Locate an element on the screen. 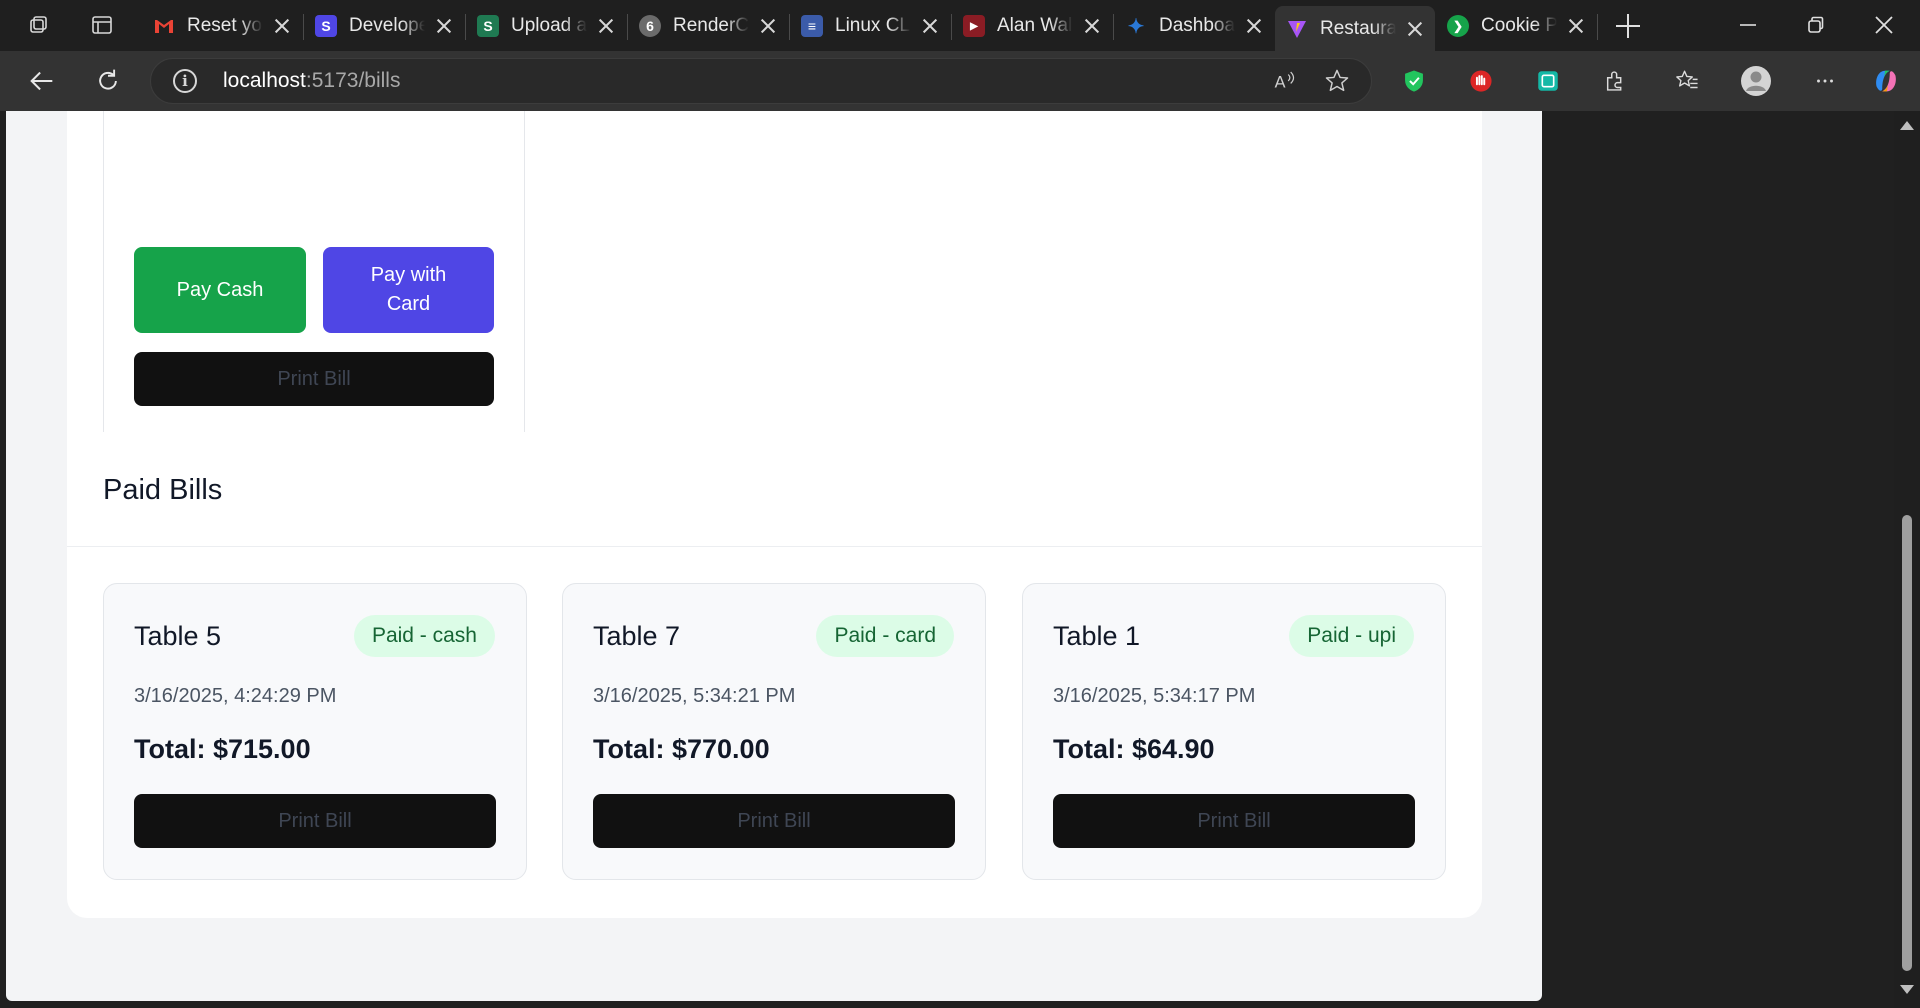 The width and height of the screenshot is (1920, 1008). svg-text: A is located at coordinates (1279, 82).